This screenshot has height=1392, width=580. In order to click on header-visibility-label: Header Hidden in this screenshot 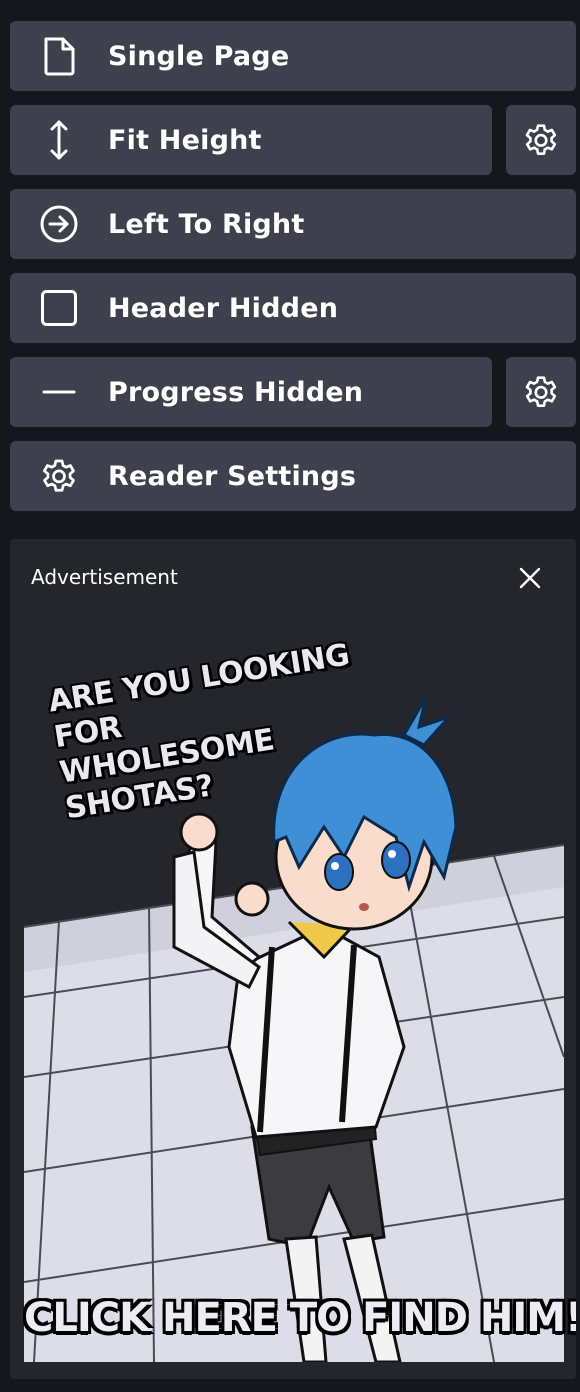, I will do `click(223, 308)`.